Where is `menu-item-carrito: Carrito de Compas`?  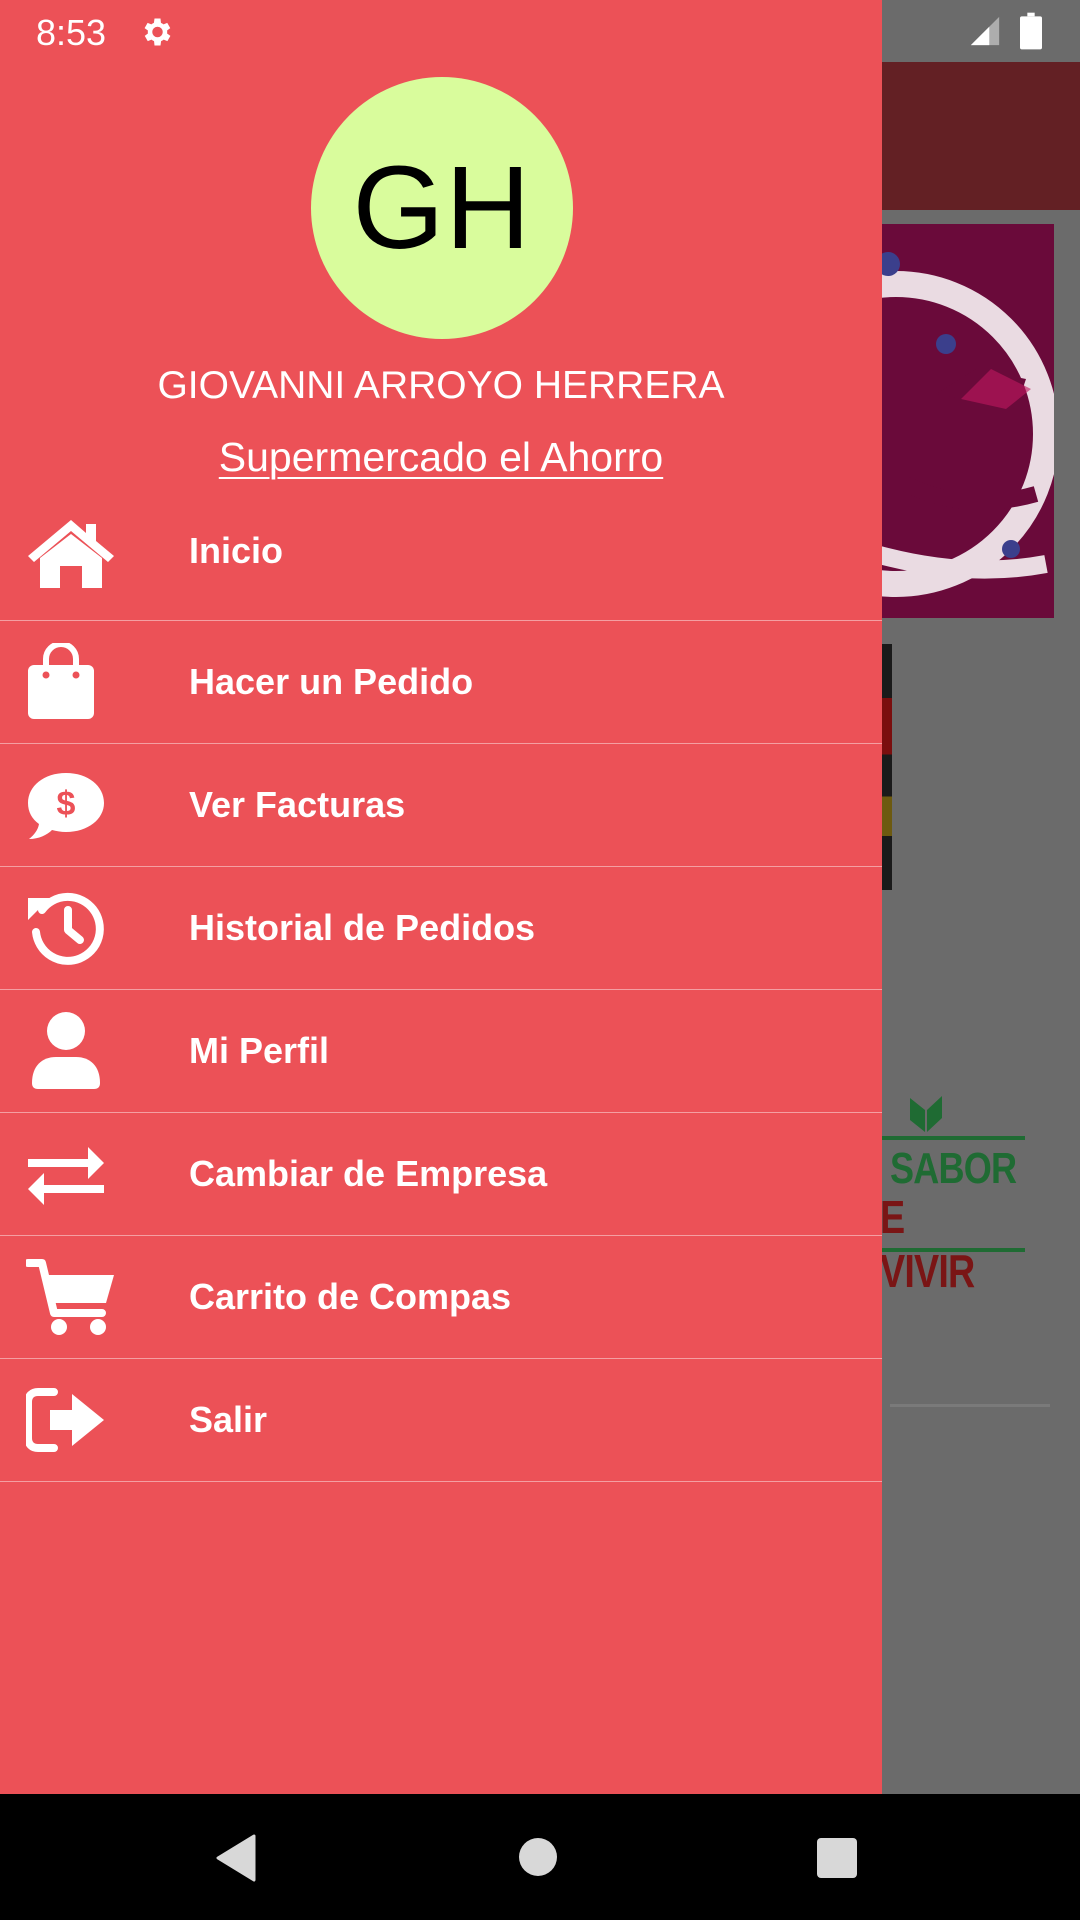 menu-item-carrito: Carrito de Compas is located at coordinates (441, 1297).